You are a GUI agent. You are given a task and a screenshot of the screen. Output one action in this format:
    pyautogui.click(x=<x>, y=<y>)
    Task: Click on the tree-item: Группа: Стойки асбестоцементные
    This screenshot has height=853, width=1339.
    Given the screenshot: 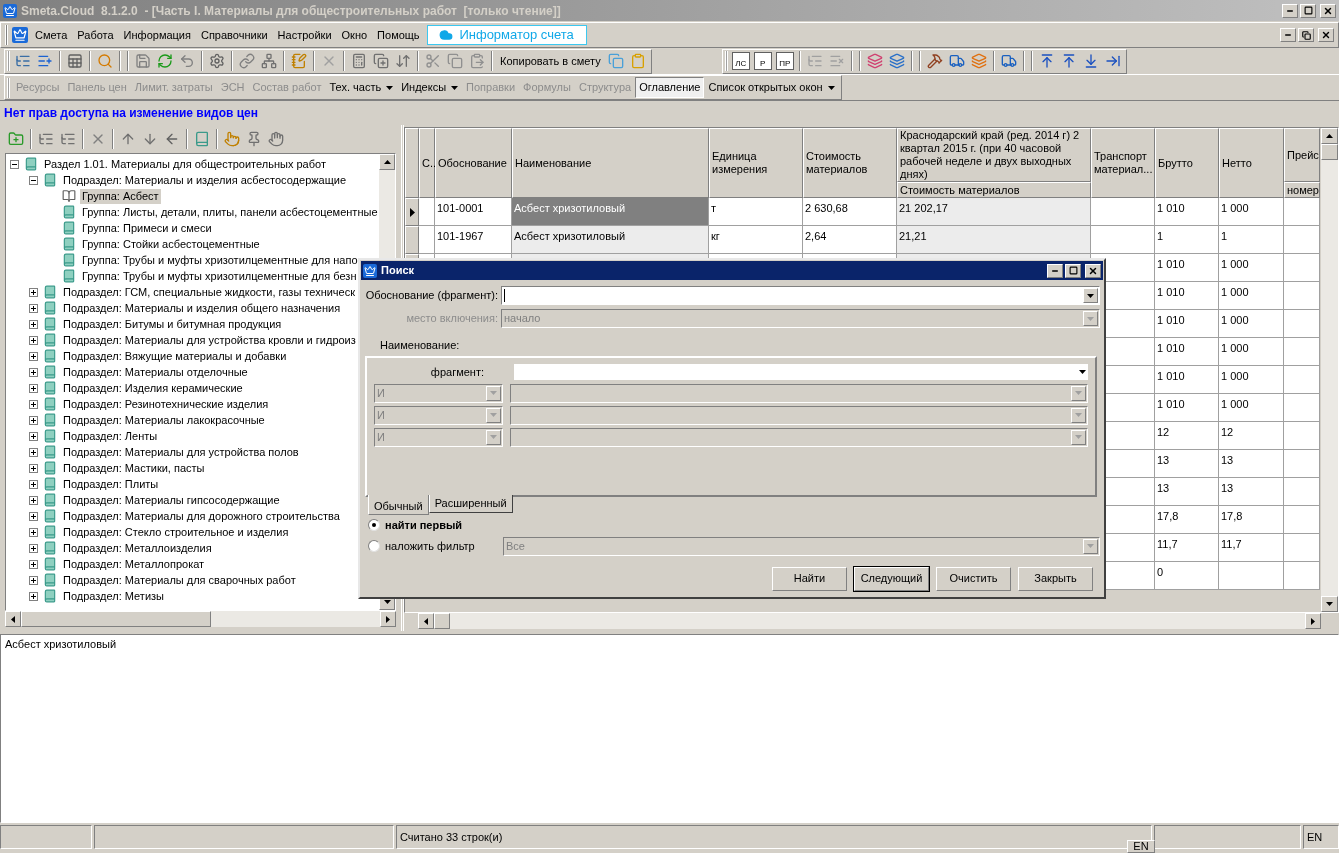 What is the action you would take?
    pyautogui.click(x=171, y=244)
    